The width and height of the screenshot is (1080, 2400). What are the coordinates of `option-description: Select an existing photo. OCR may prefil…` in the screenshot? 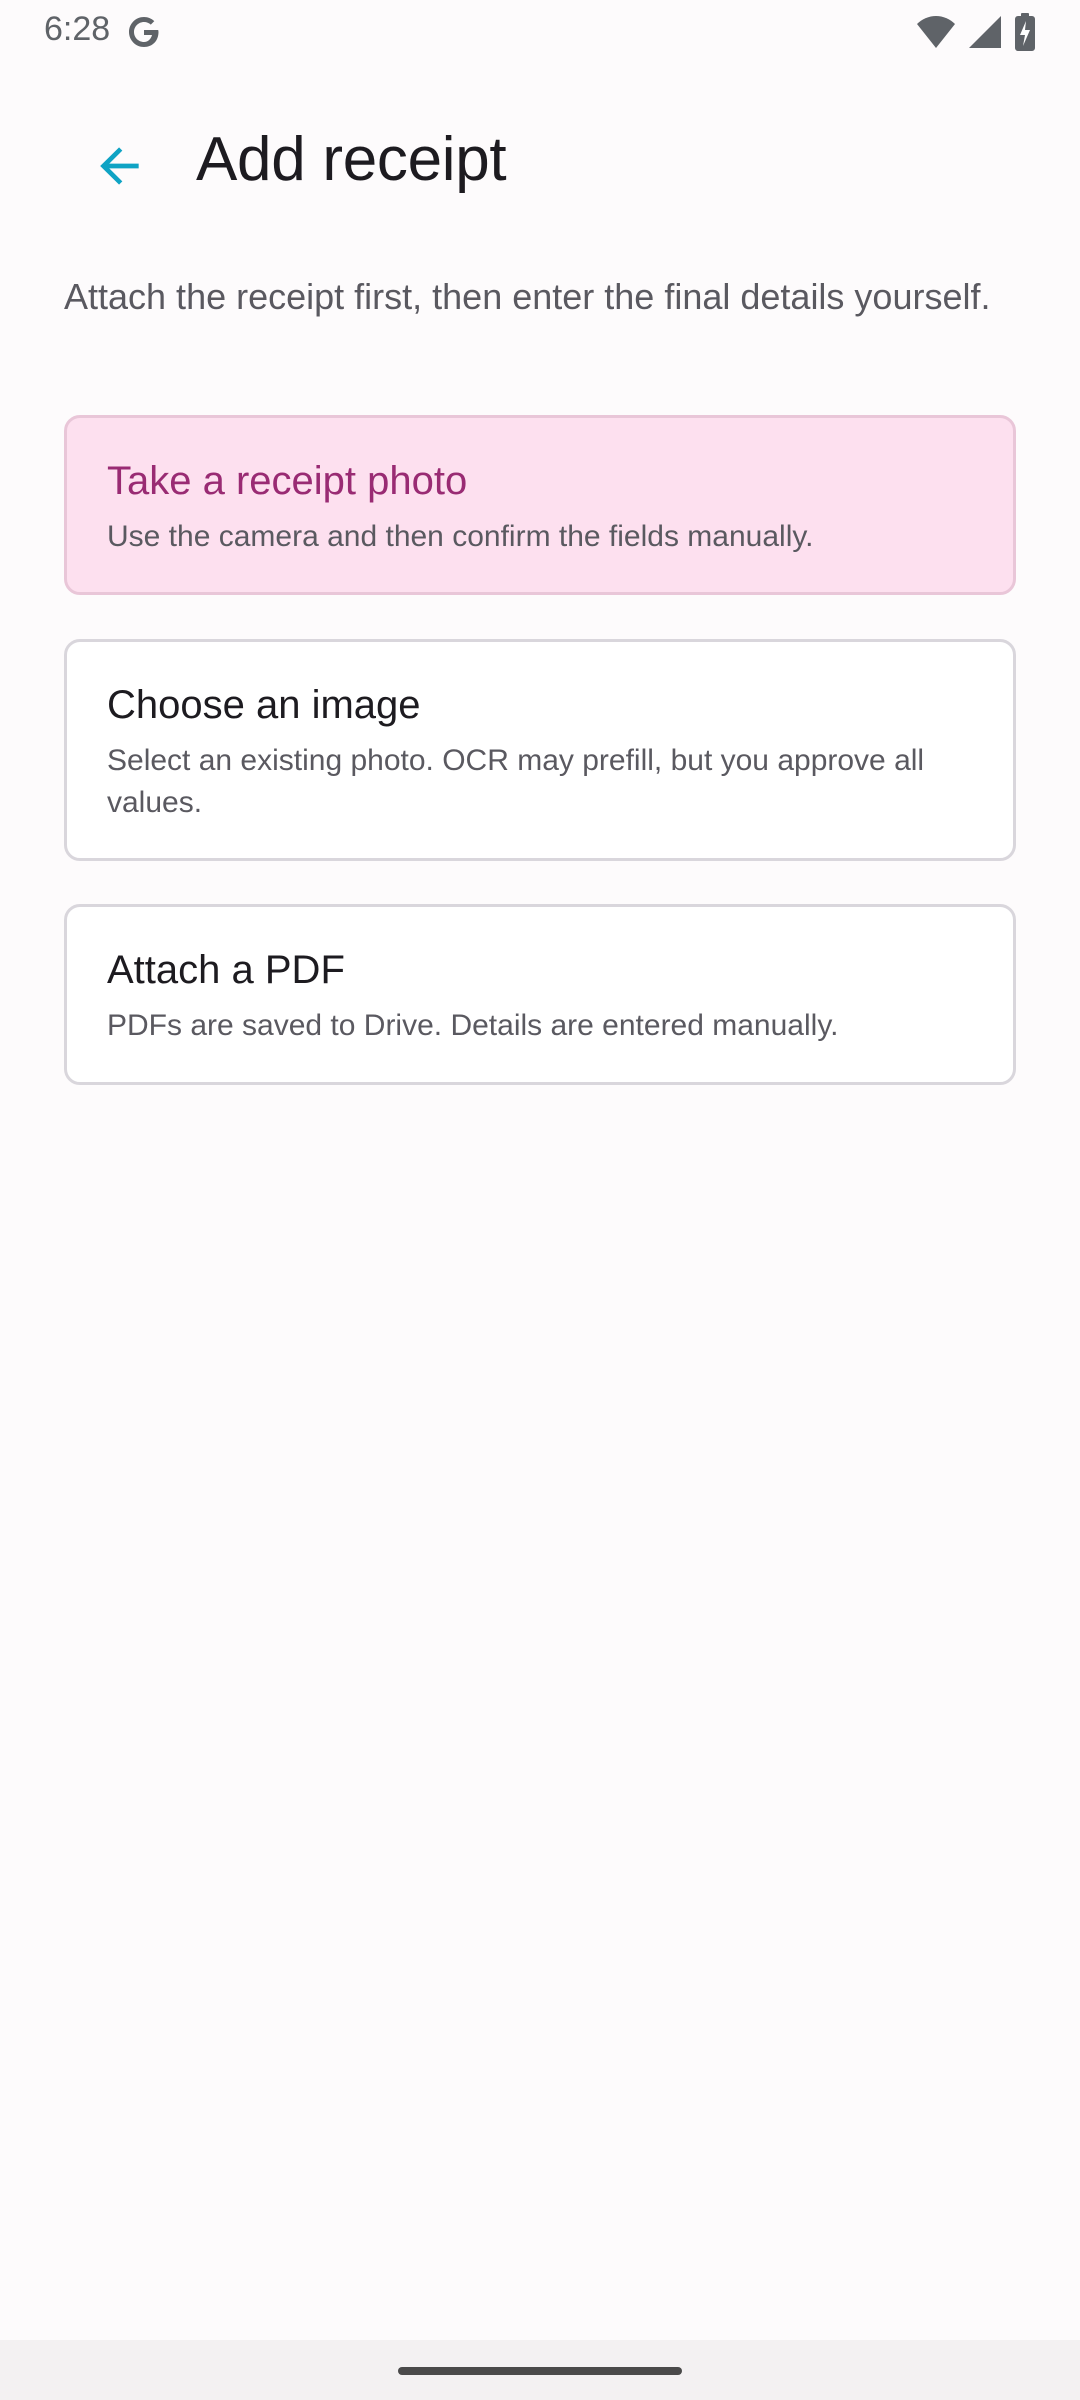 It's located at (516, 781).